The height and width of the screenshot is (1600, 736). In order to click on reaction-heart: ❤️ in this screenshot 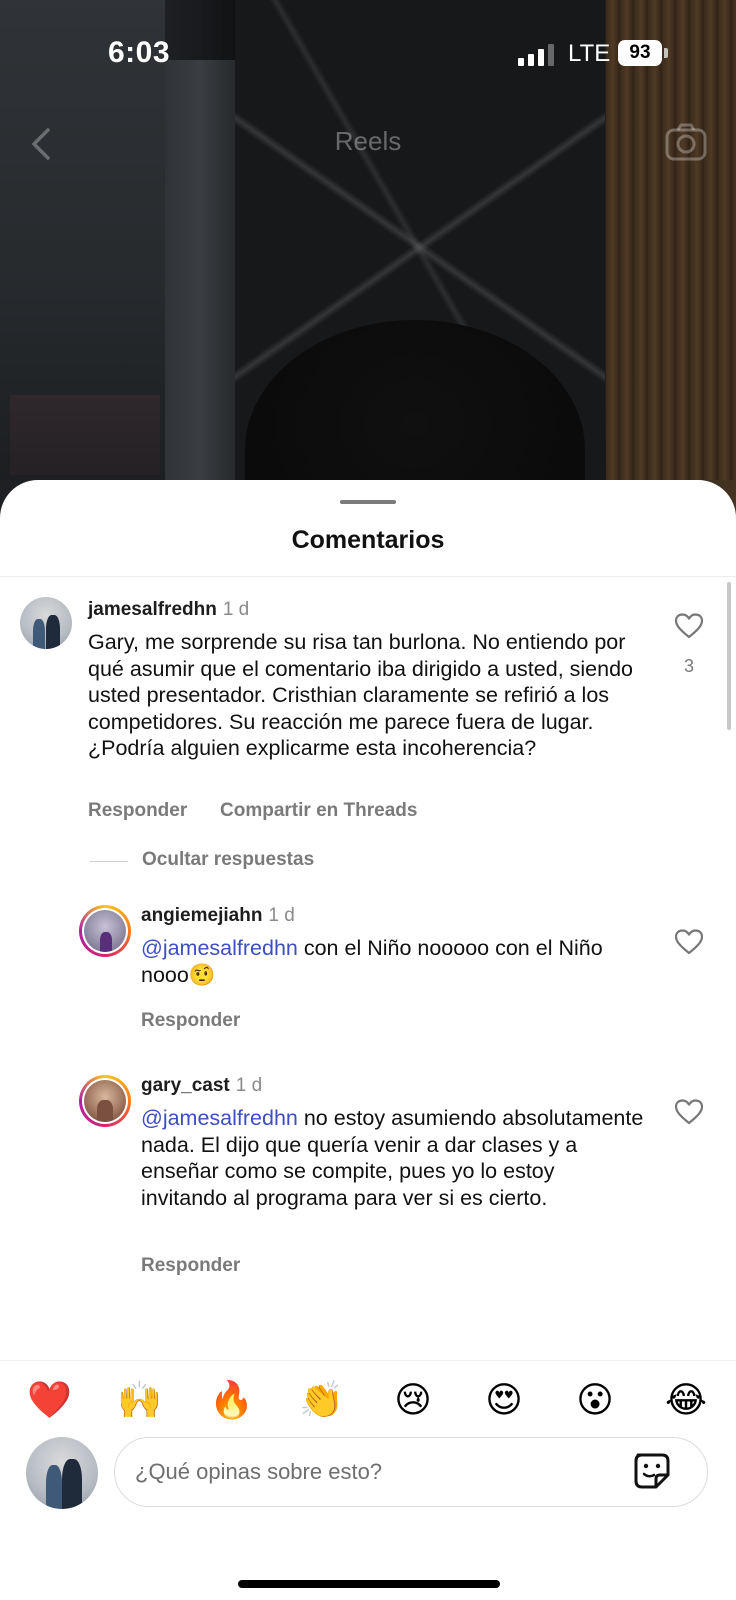, I will do `click(49, 1400)`.